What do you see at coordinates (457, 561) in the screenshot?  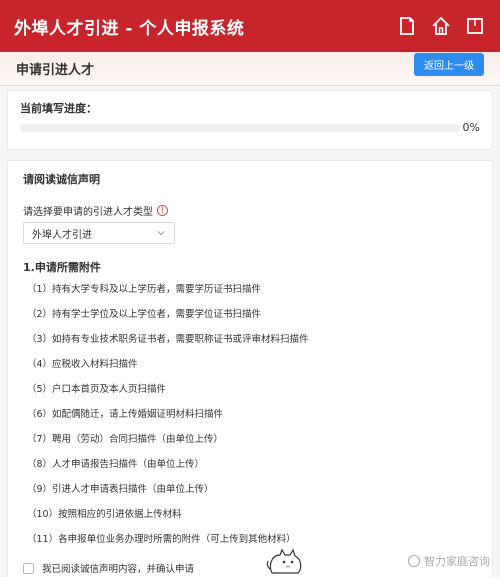 I see `watermark-text: 智力家庭咨询` at bounding box center [457, 561].